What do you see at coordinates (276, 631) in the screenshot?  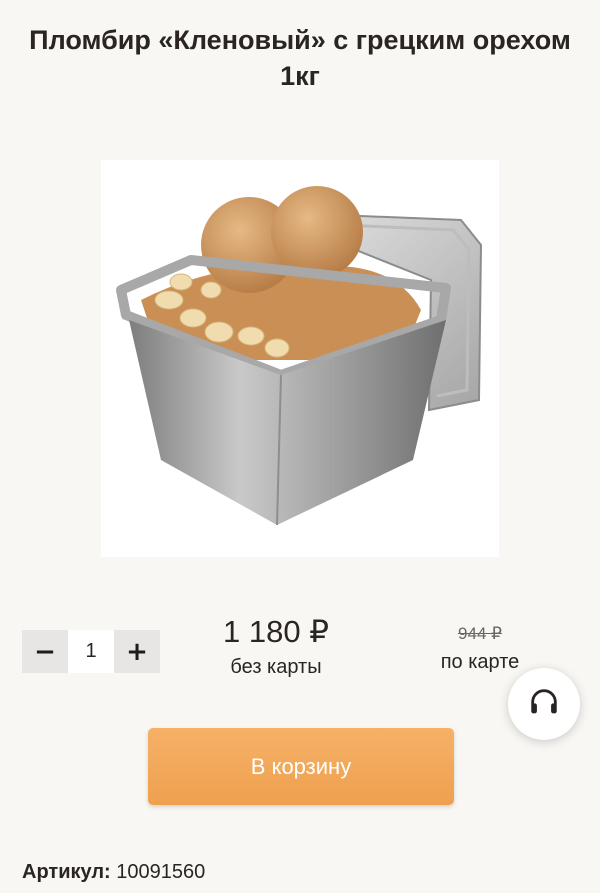 I see `regular-price: 1 180 ₽` at bounding box center [276, 631].